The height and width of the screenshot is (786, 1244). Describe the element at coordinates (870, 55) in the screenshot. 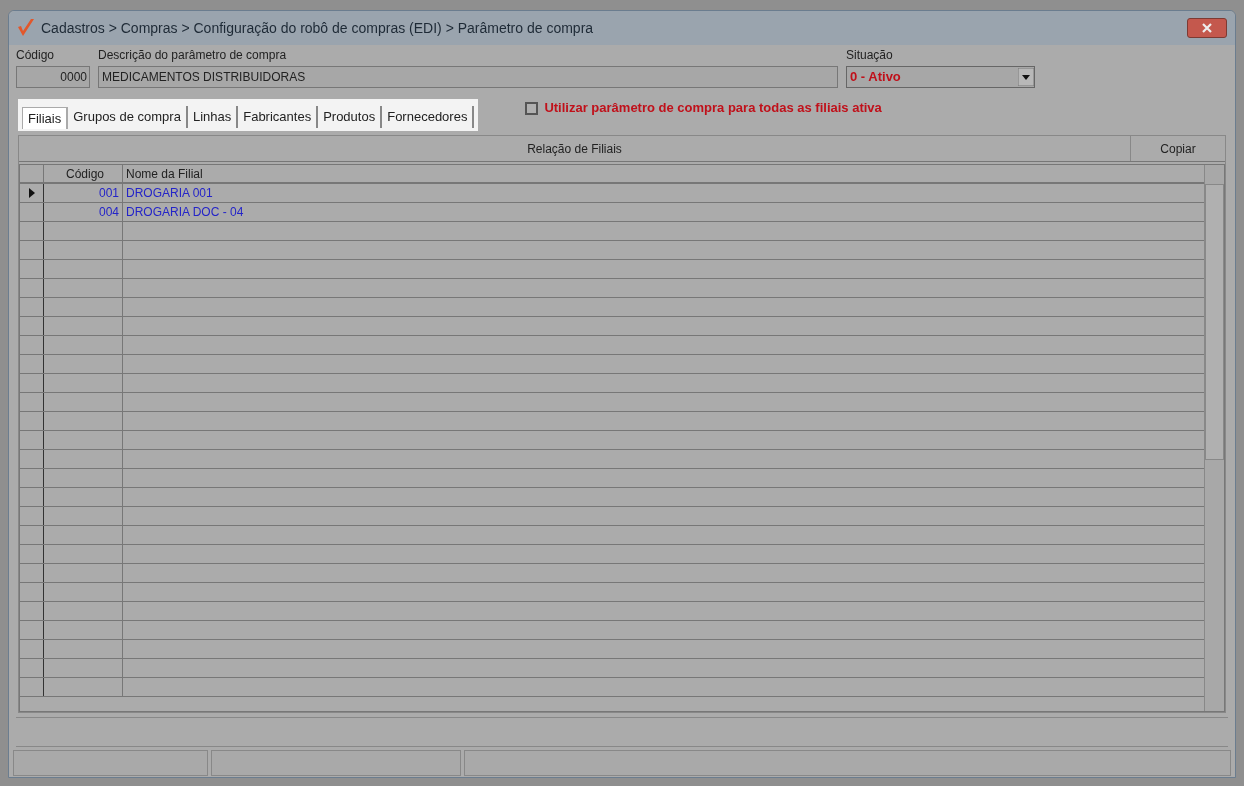

I see `field-label: Situação` at that location.